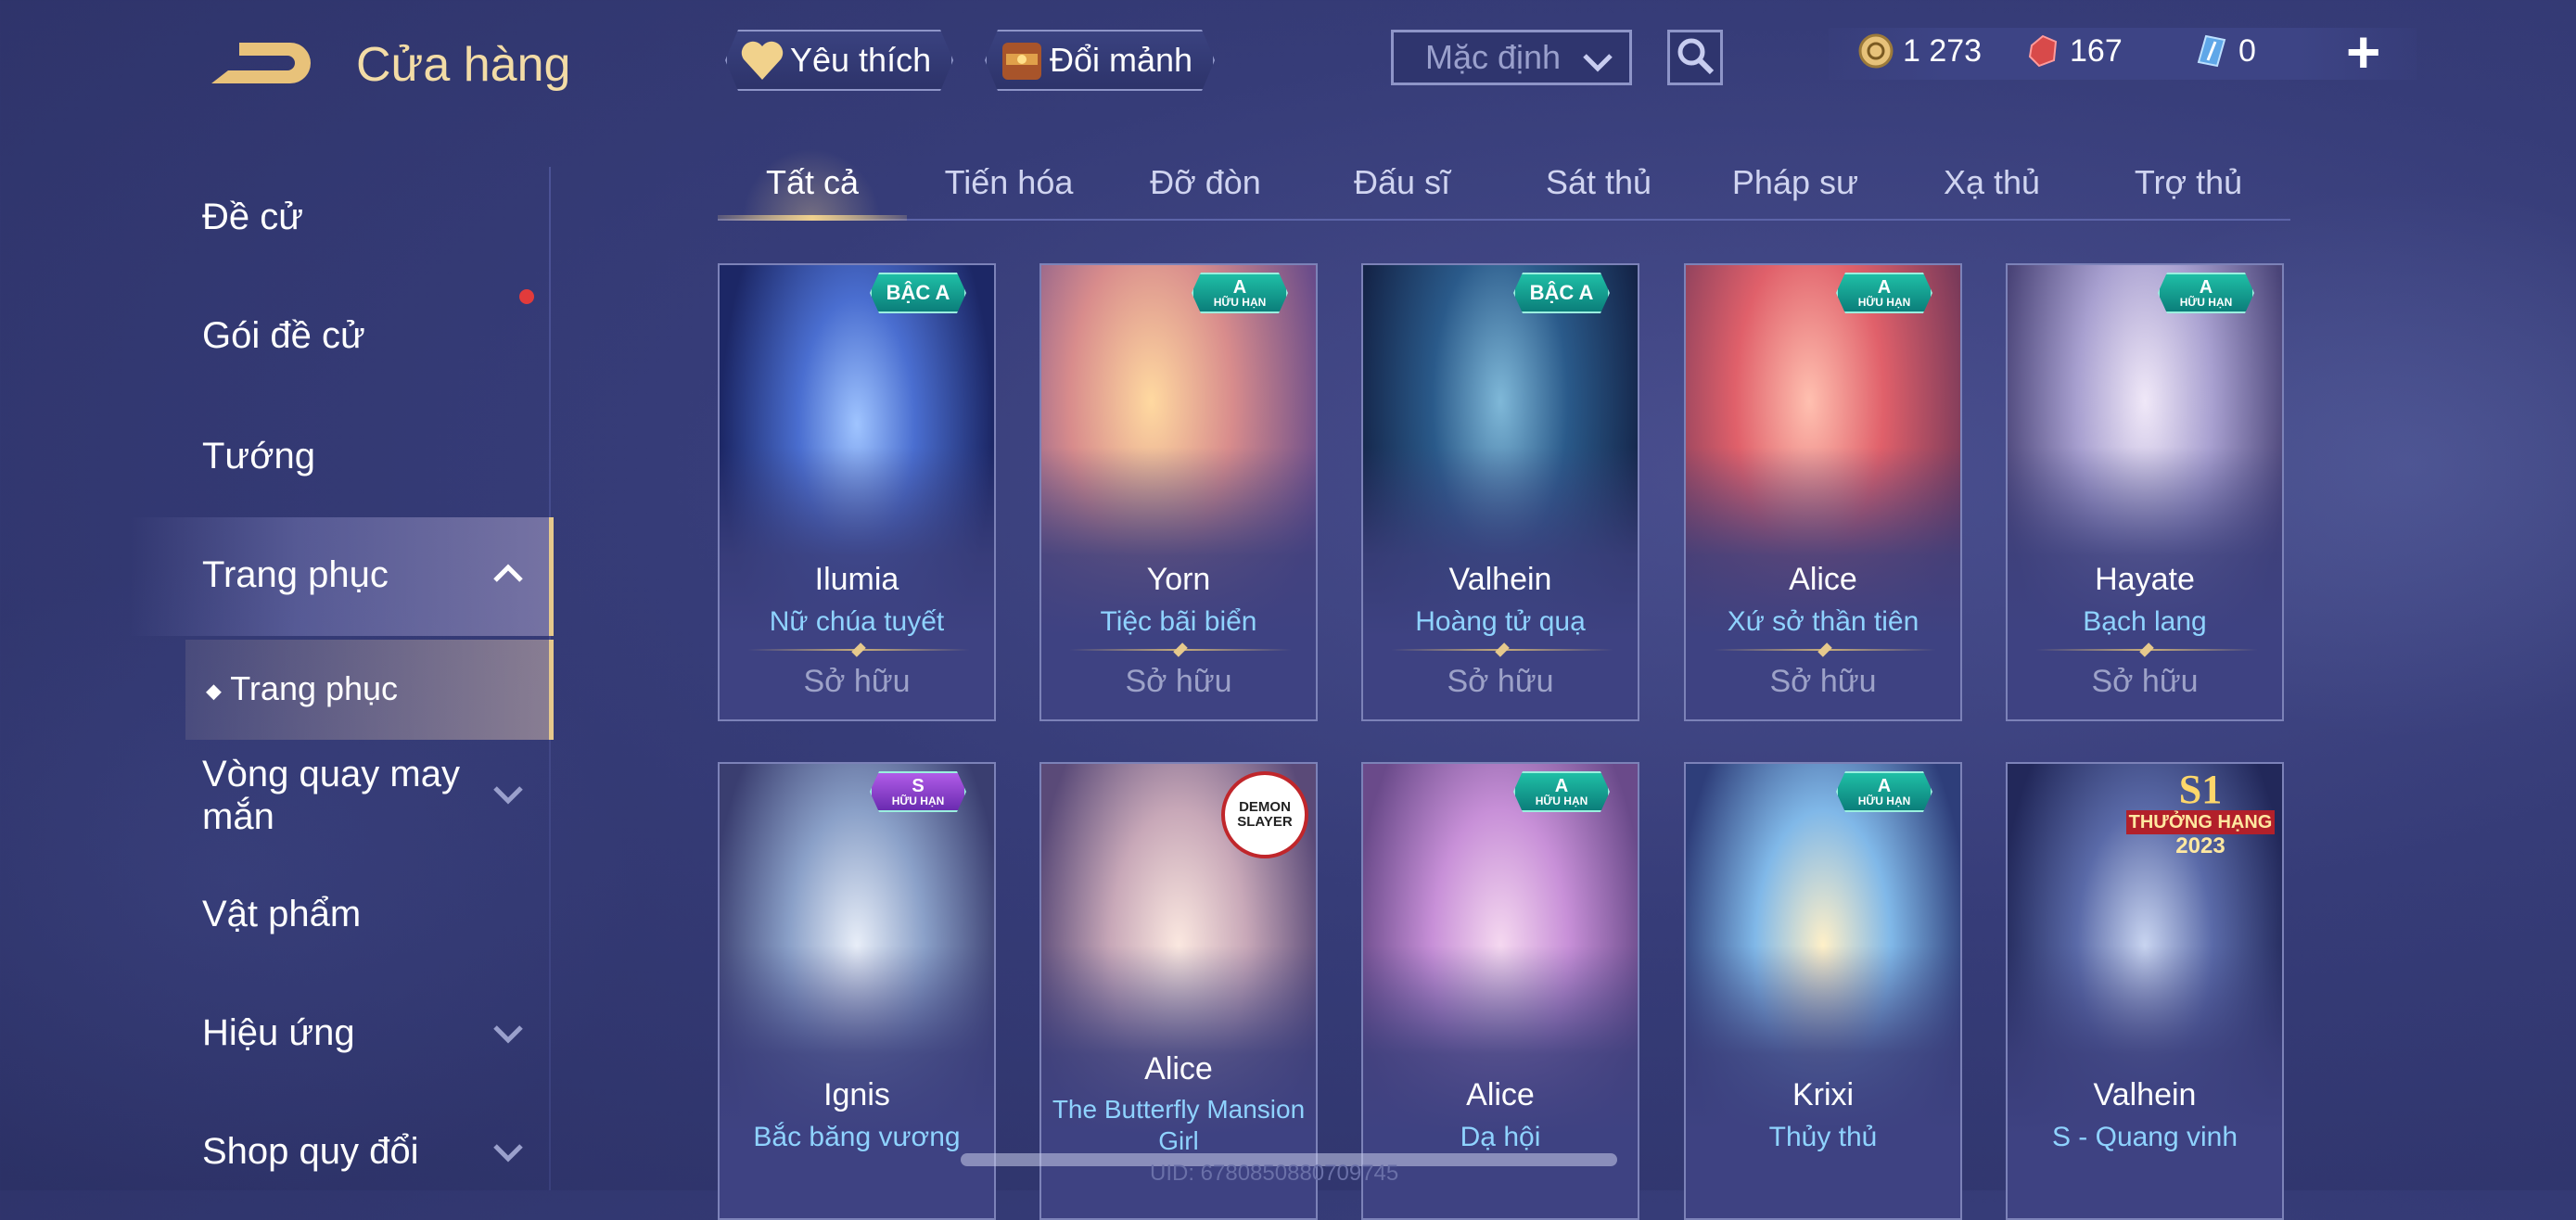  What do you see at coordinates (2097, 50) in the screenshot?
I see `gem-amount: 167` at bounding box center [2097, 50].